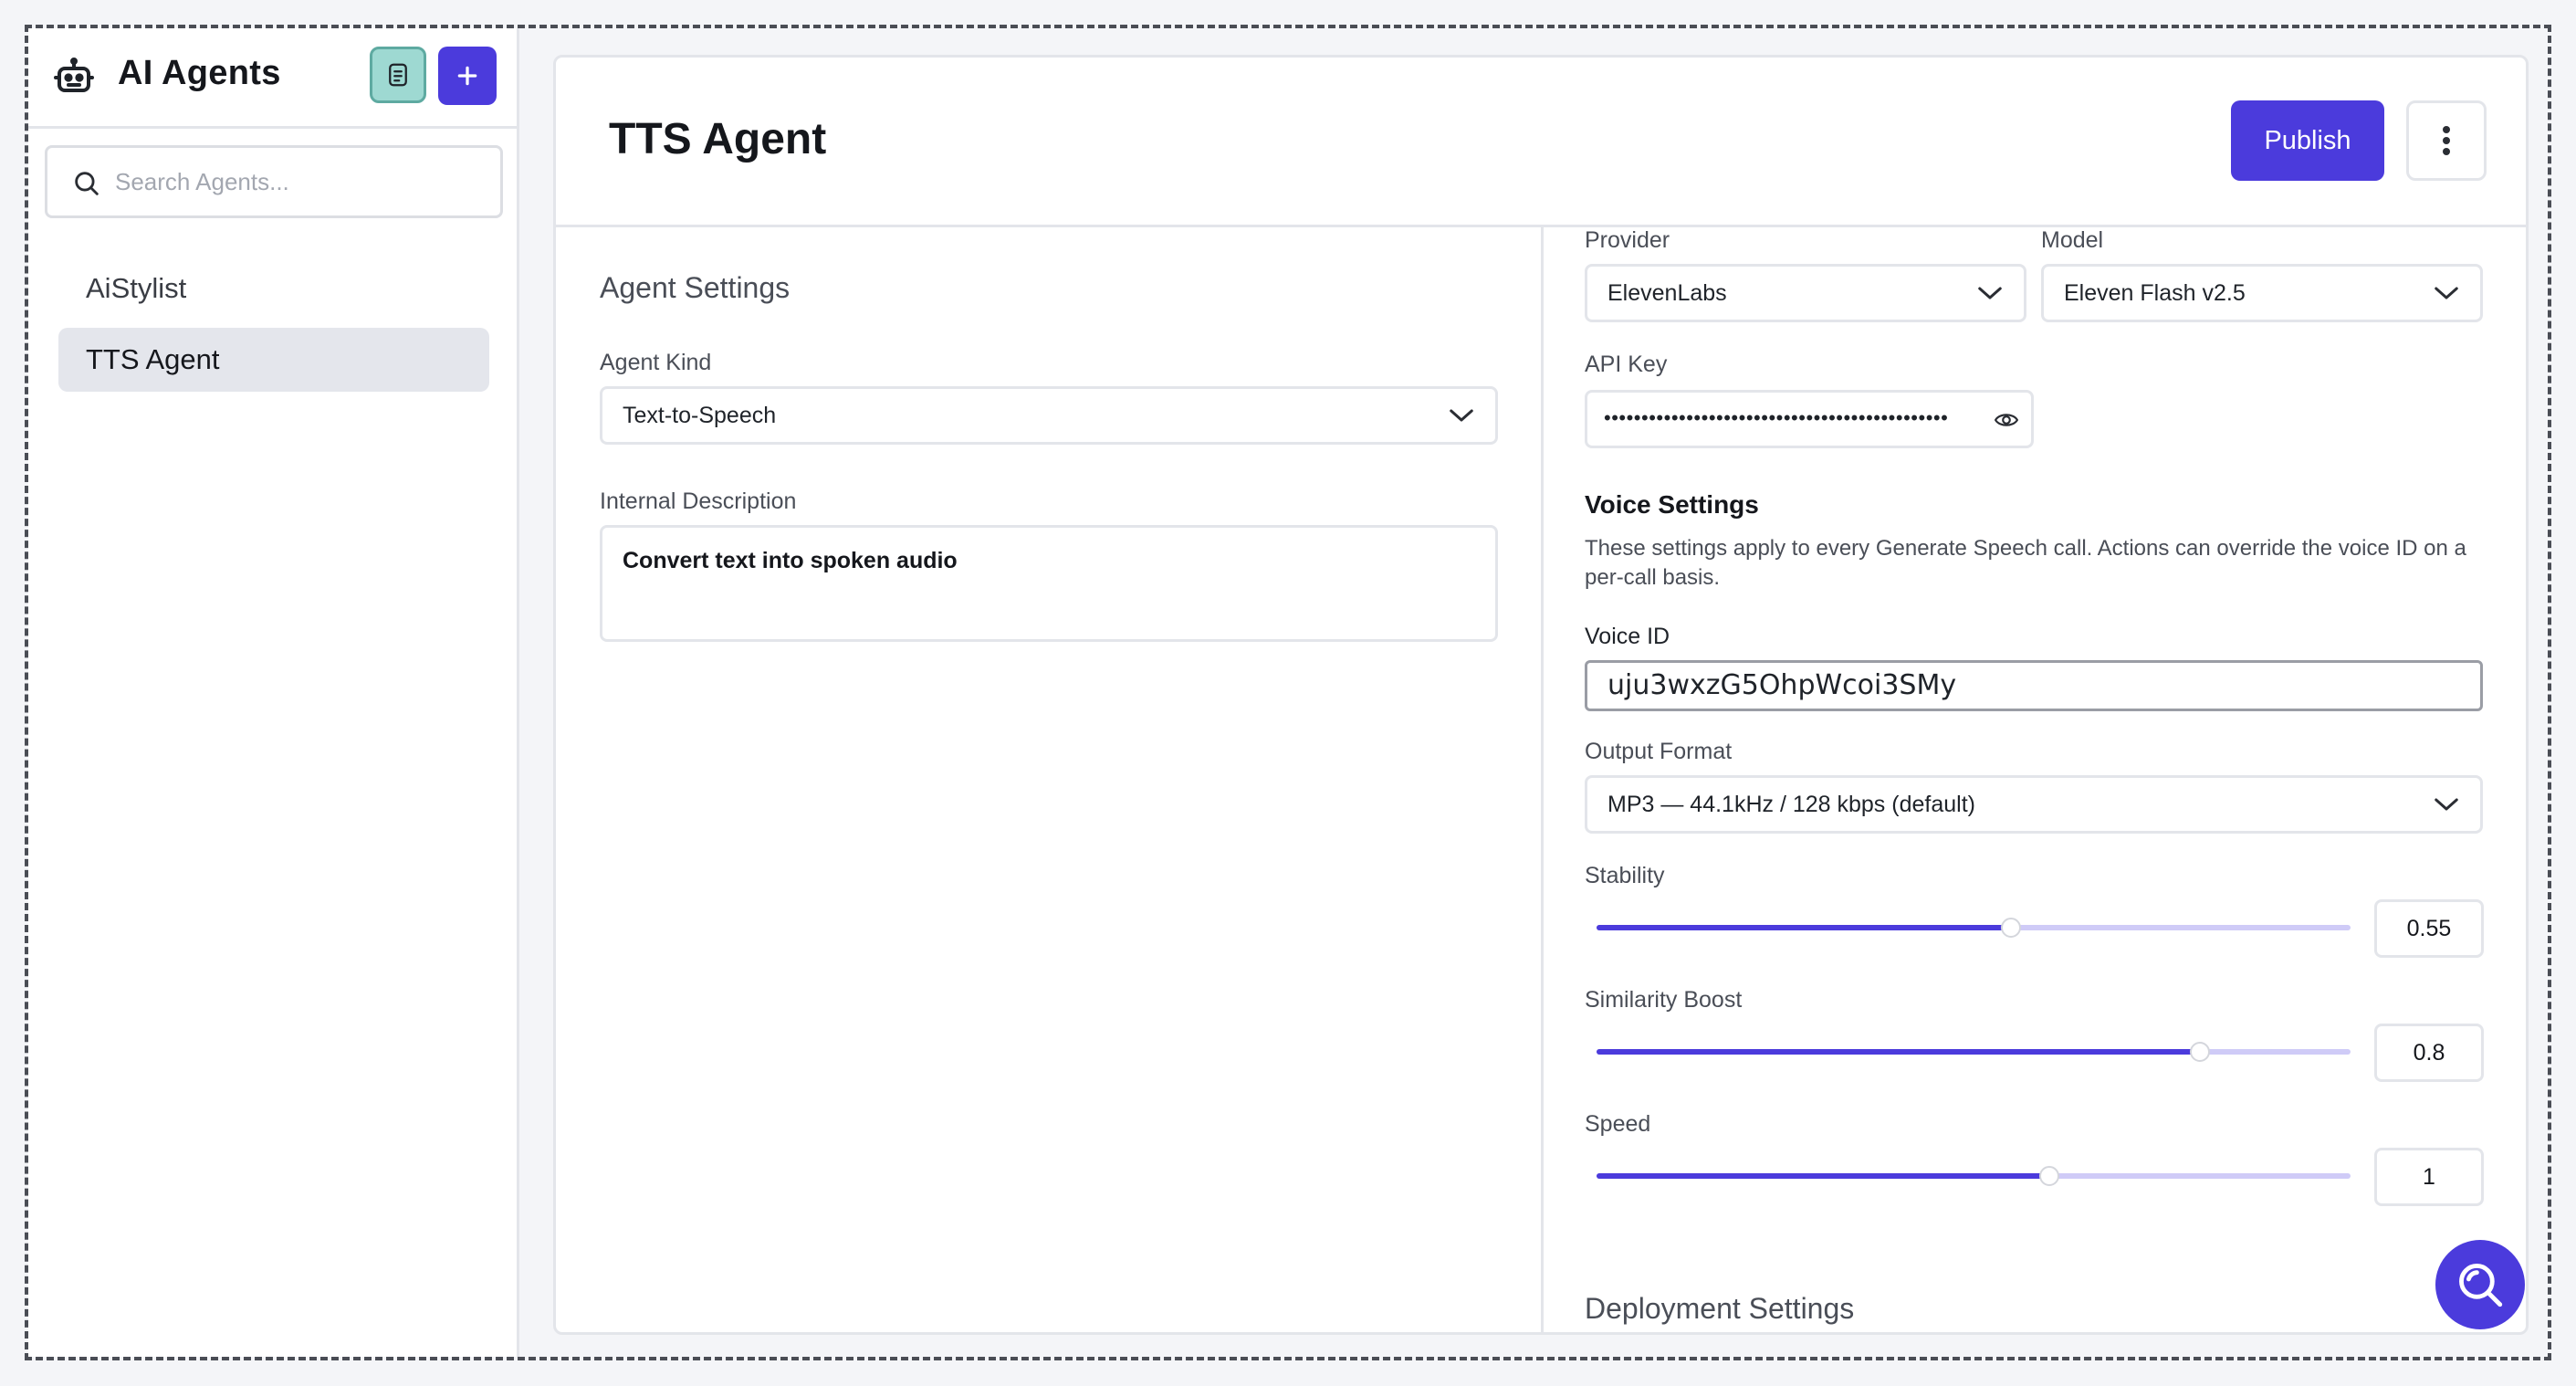 This screenshot has height=1386, width=2576. What do you see at coordinates (2307, 141) in the screenshot?
I see `publish-button: Publish` at bounding box center [2307, 141].